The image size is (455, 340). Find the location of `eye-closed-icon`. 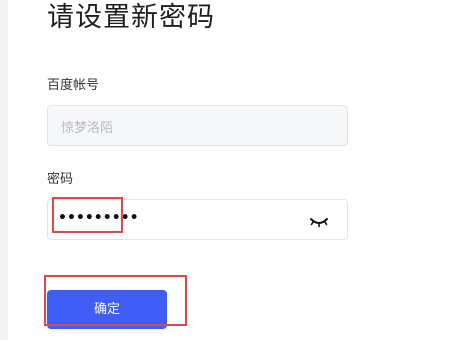

eye-closed-icon is located at coordinates (319, 221).